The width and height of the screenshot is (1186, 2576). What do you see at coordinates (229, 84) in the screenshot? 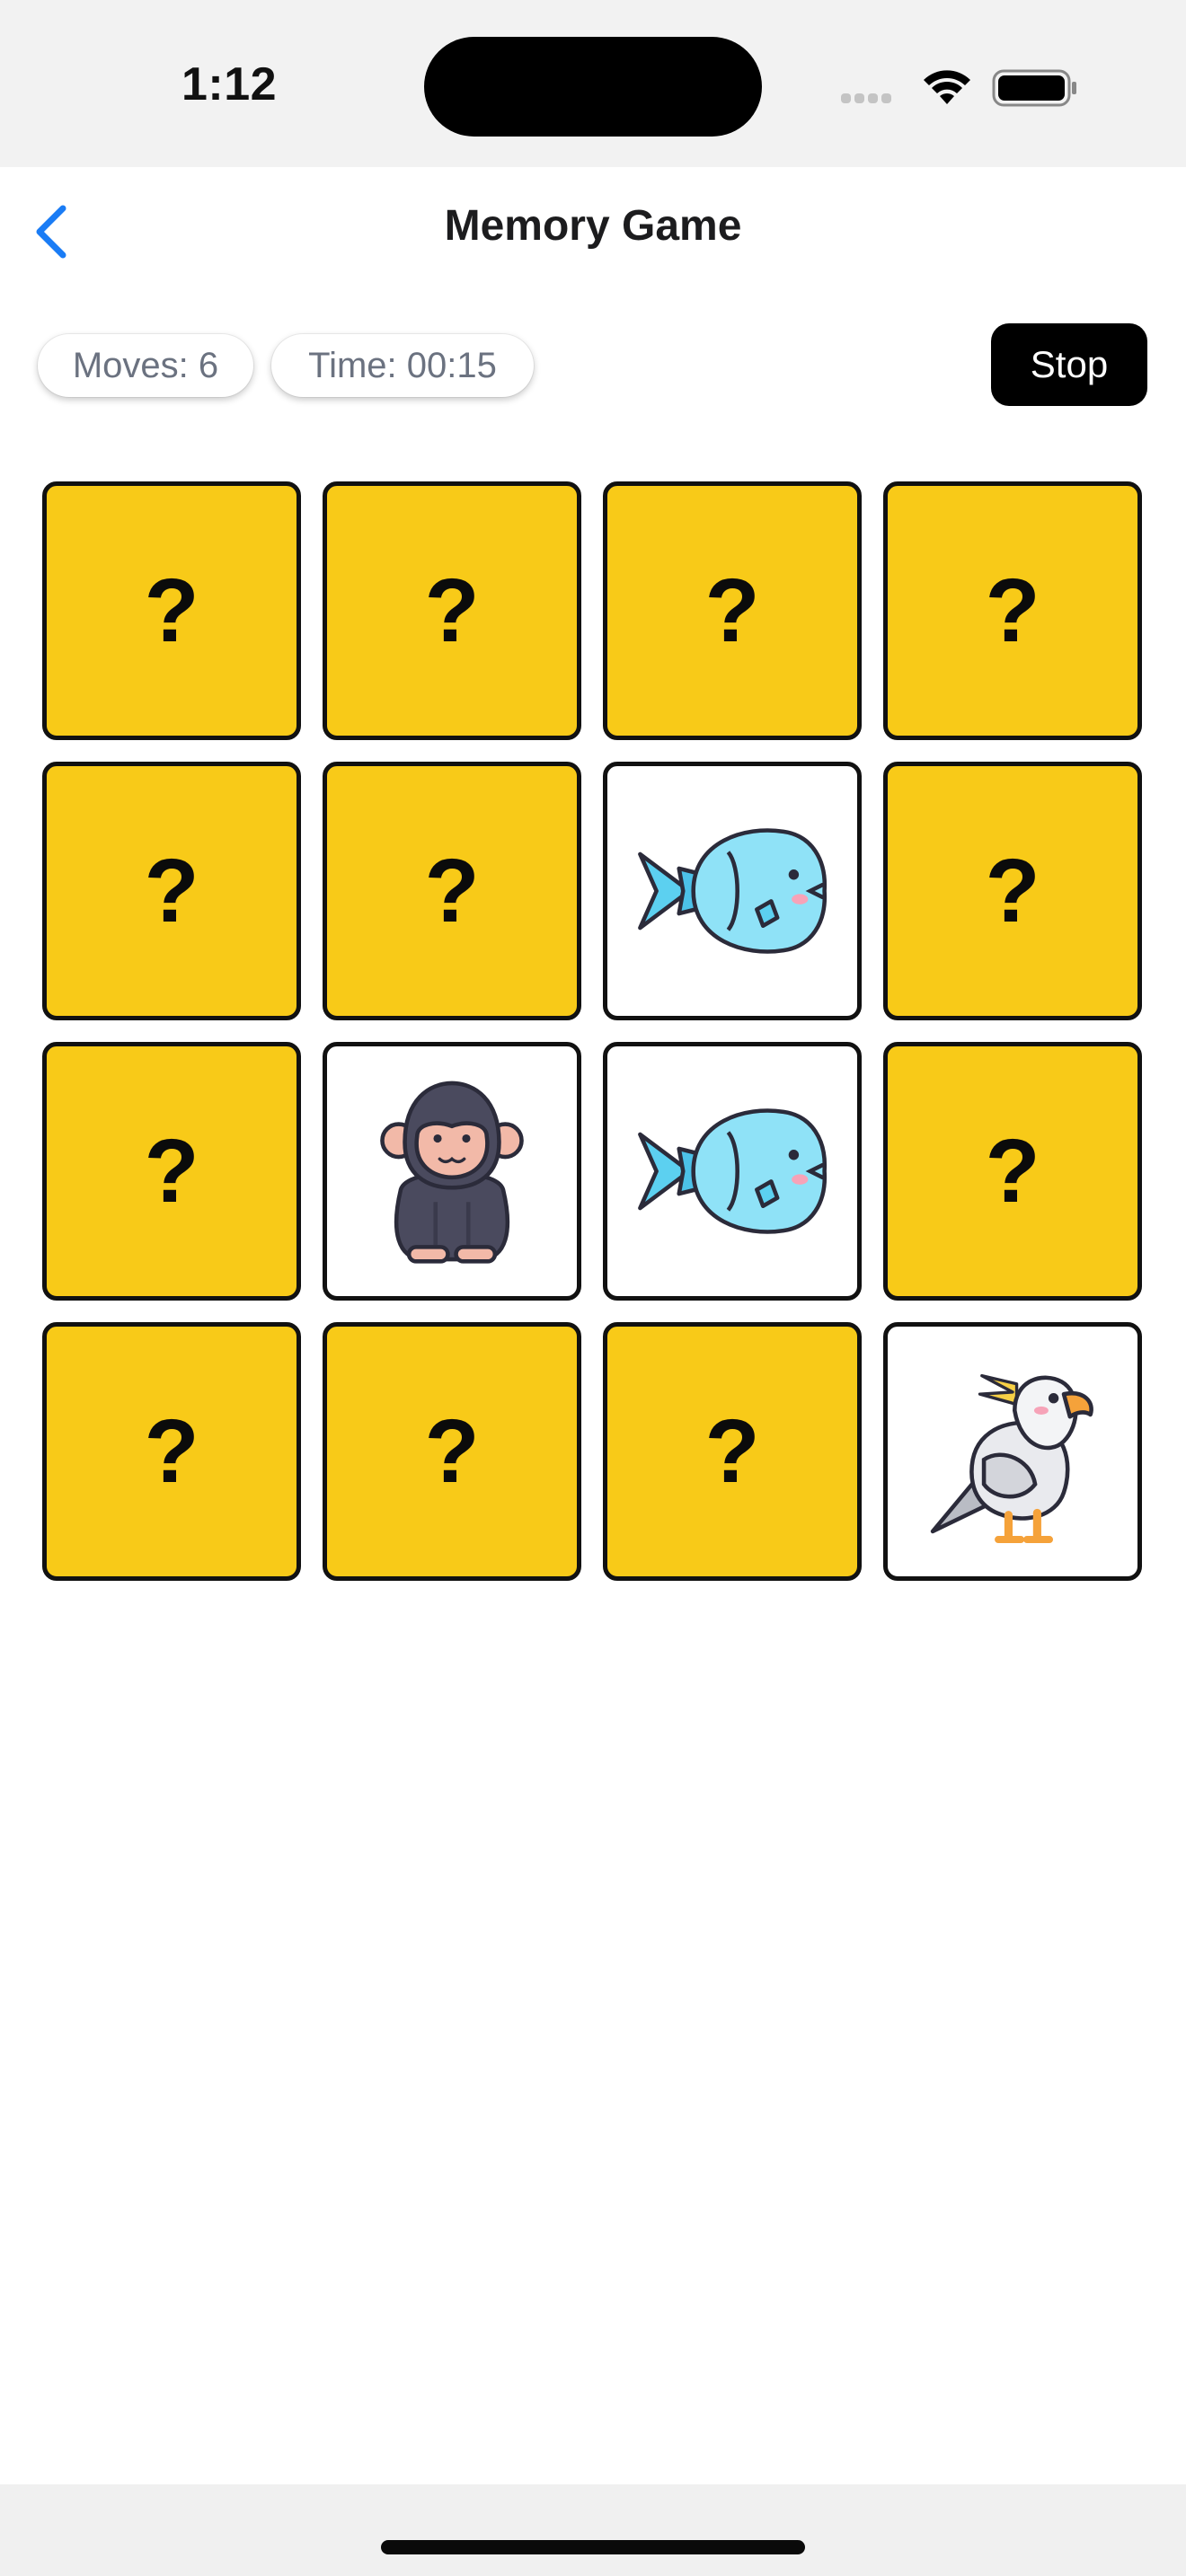
I see `status-time: 1:12` at bounding box center [229, 84].